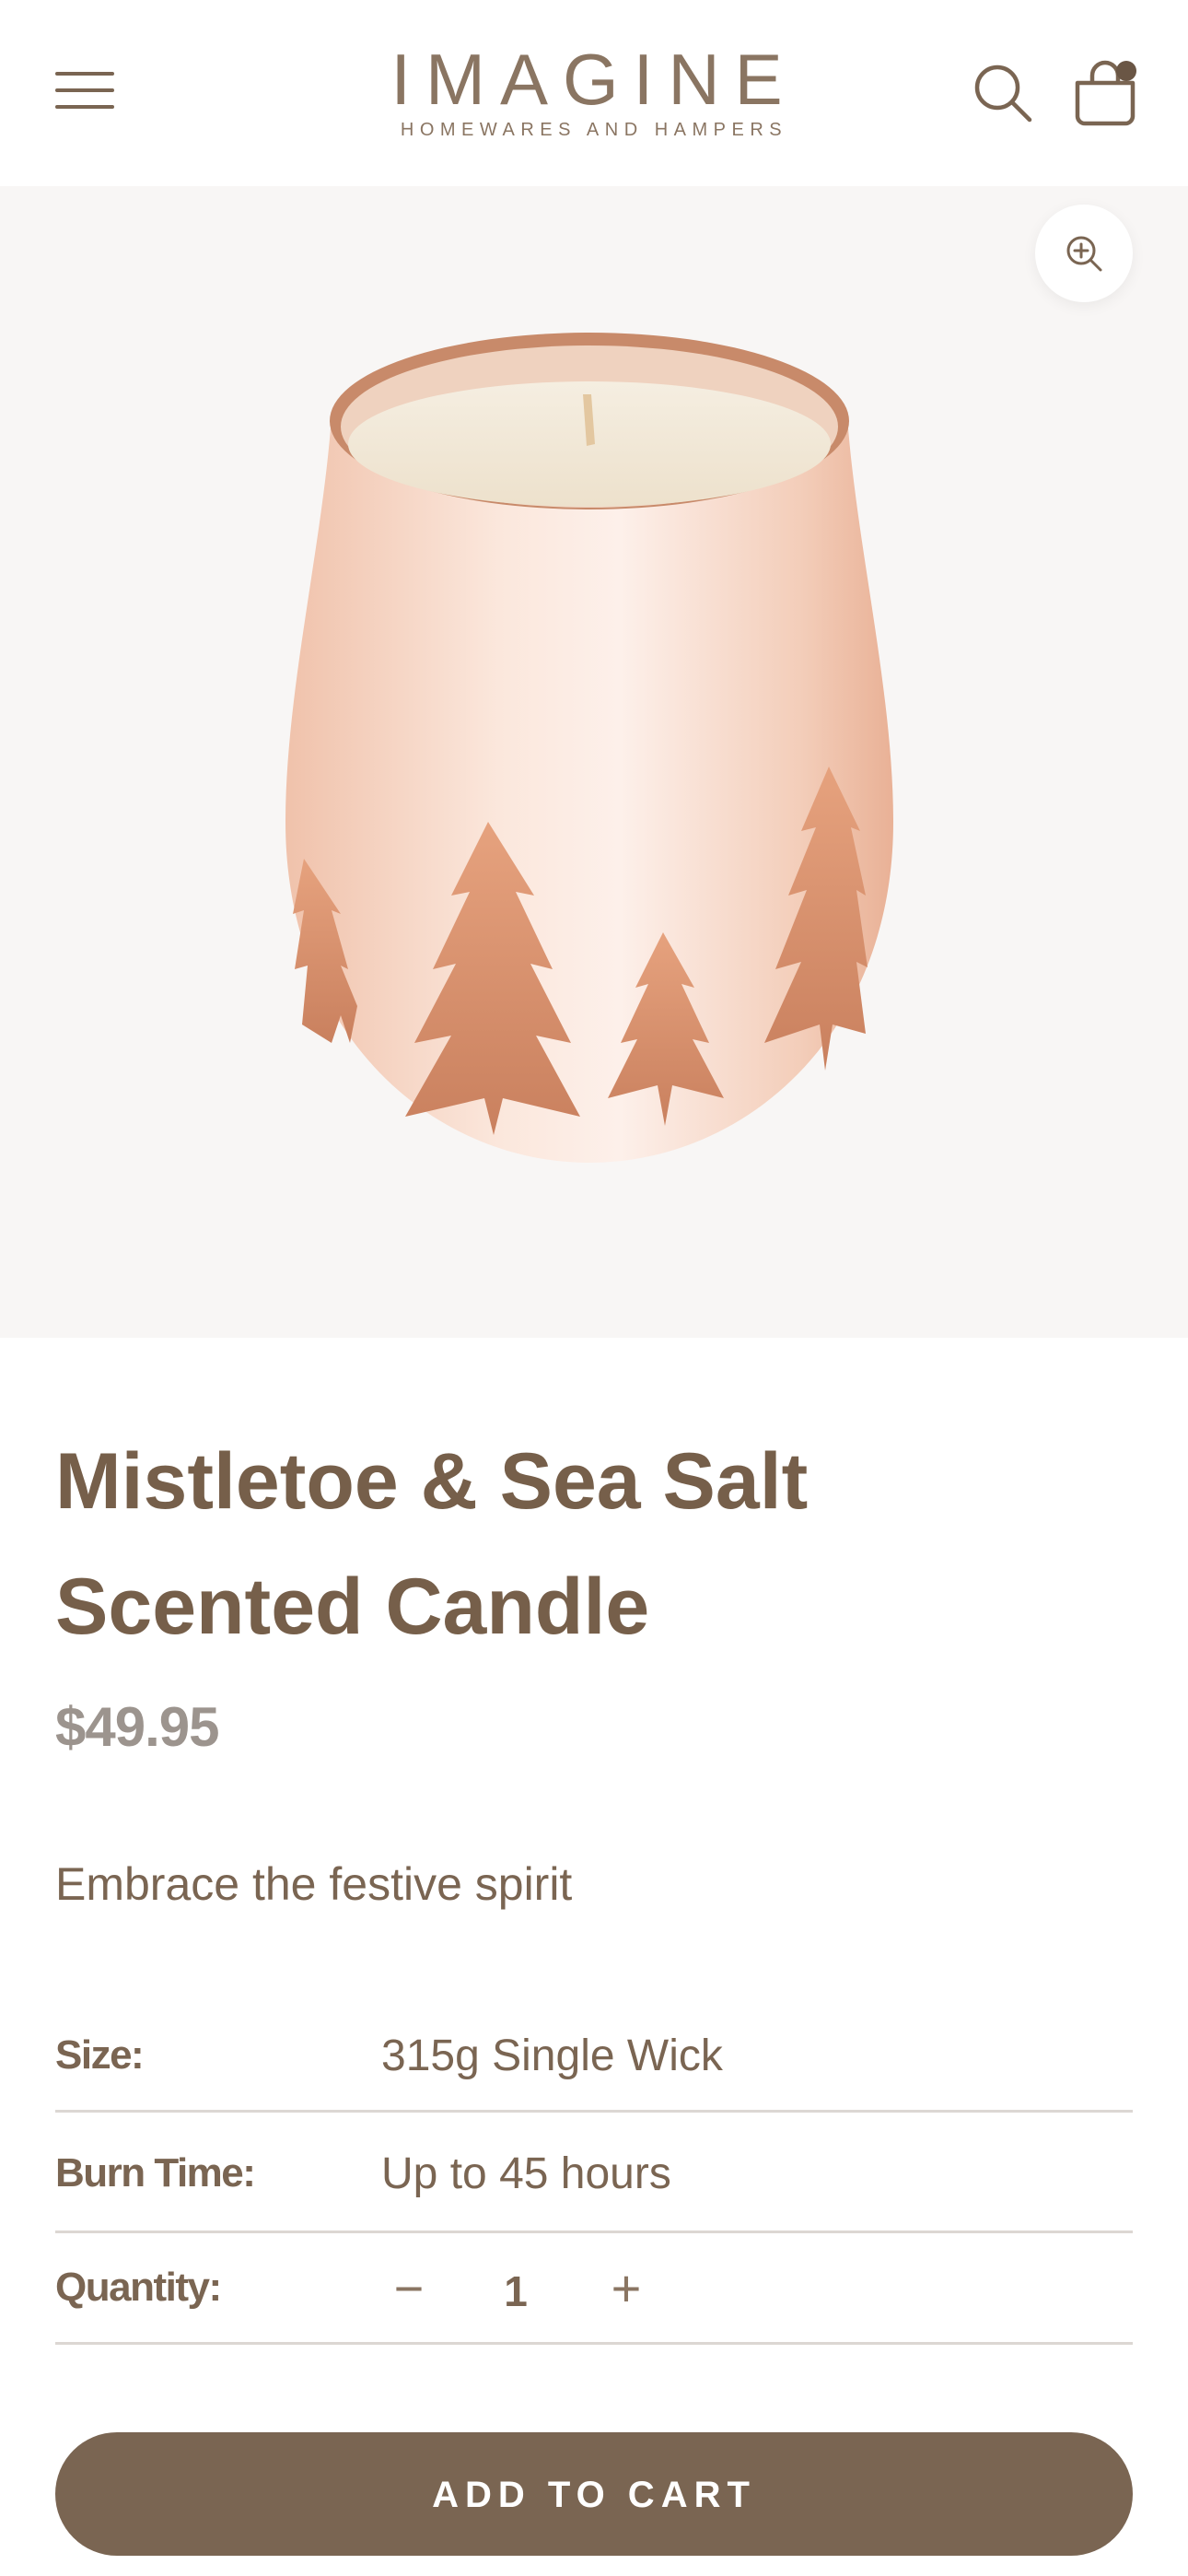  What do you see at coordinates (594, 130) in the screenshot?
I see `brand-tagline: HOMEWARES AND HAMPERS` at bounding box center [594, 130].